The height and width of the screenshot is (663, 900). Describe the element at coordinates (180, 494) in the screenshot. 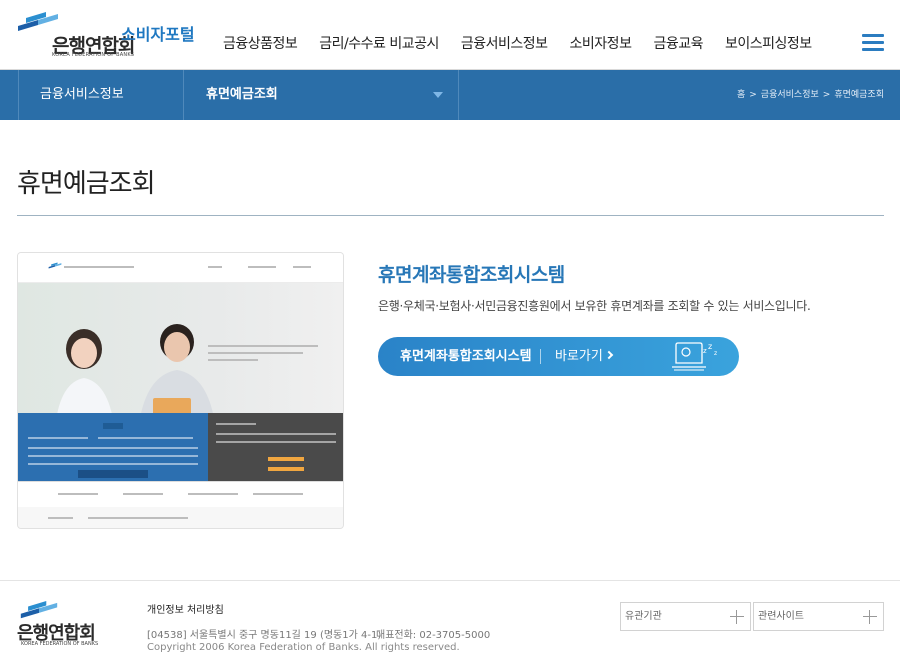

I see `thumbnail-partner-logos` at that location.